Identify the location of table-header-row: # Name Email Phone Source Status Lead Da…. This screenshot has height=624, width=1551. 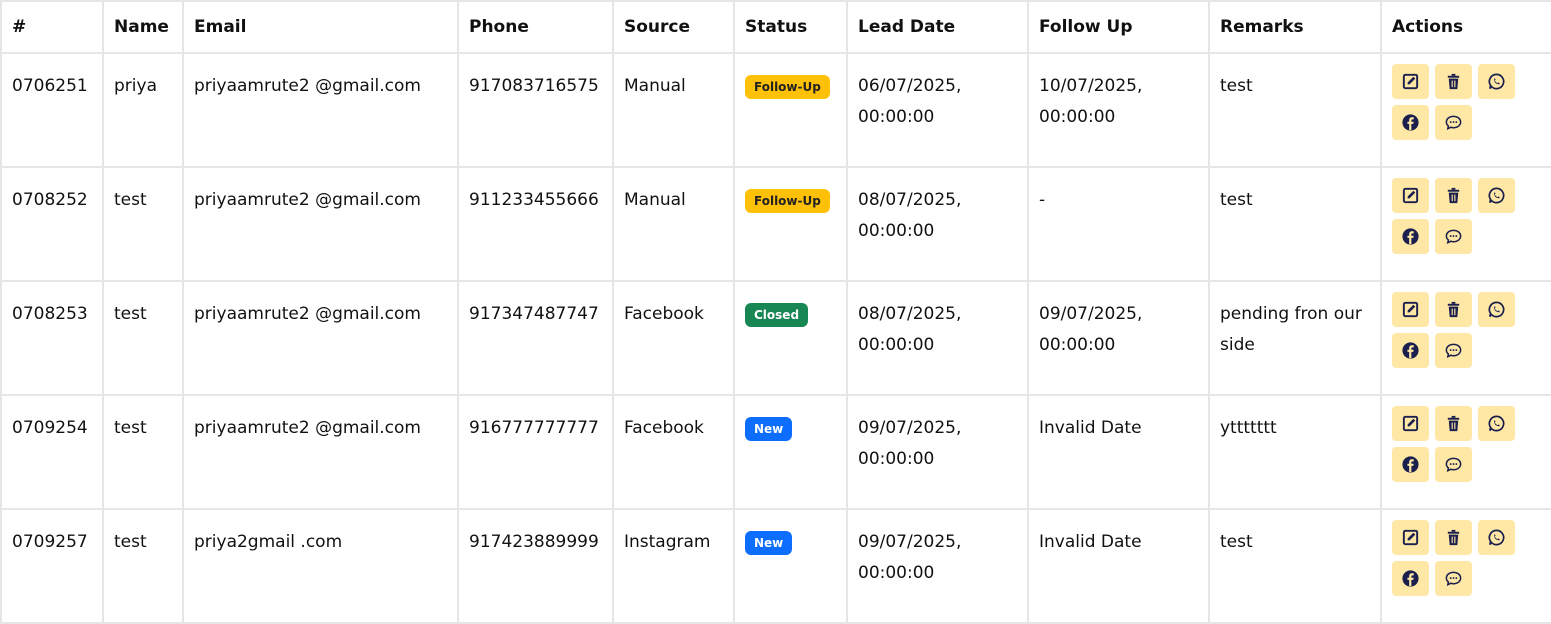
(775, 27).